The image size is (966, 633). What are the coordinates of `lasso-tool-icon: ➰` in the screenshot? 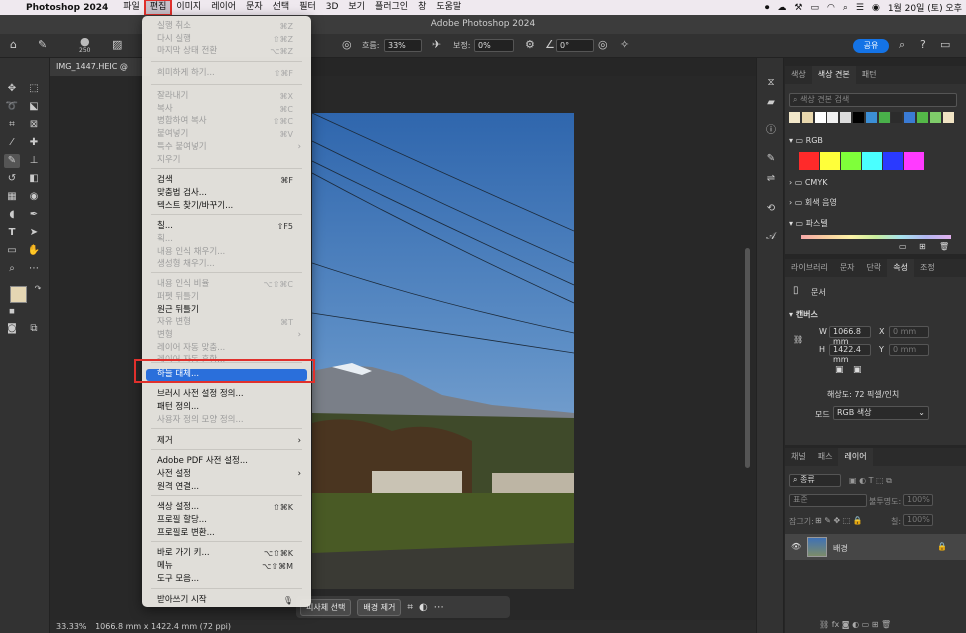 It's located at (12, 107).